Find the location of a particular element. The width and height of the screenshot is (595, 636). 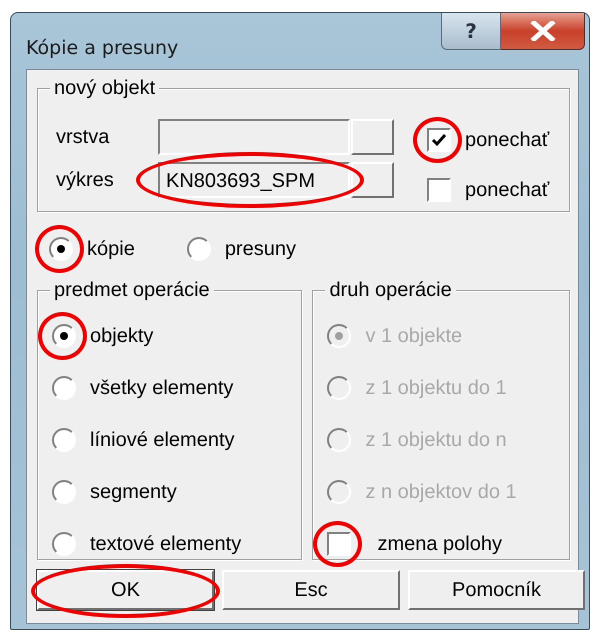

checkmark-icon is located at coordinates (439, 140).